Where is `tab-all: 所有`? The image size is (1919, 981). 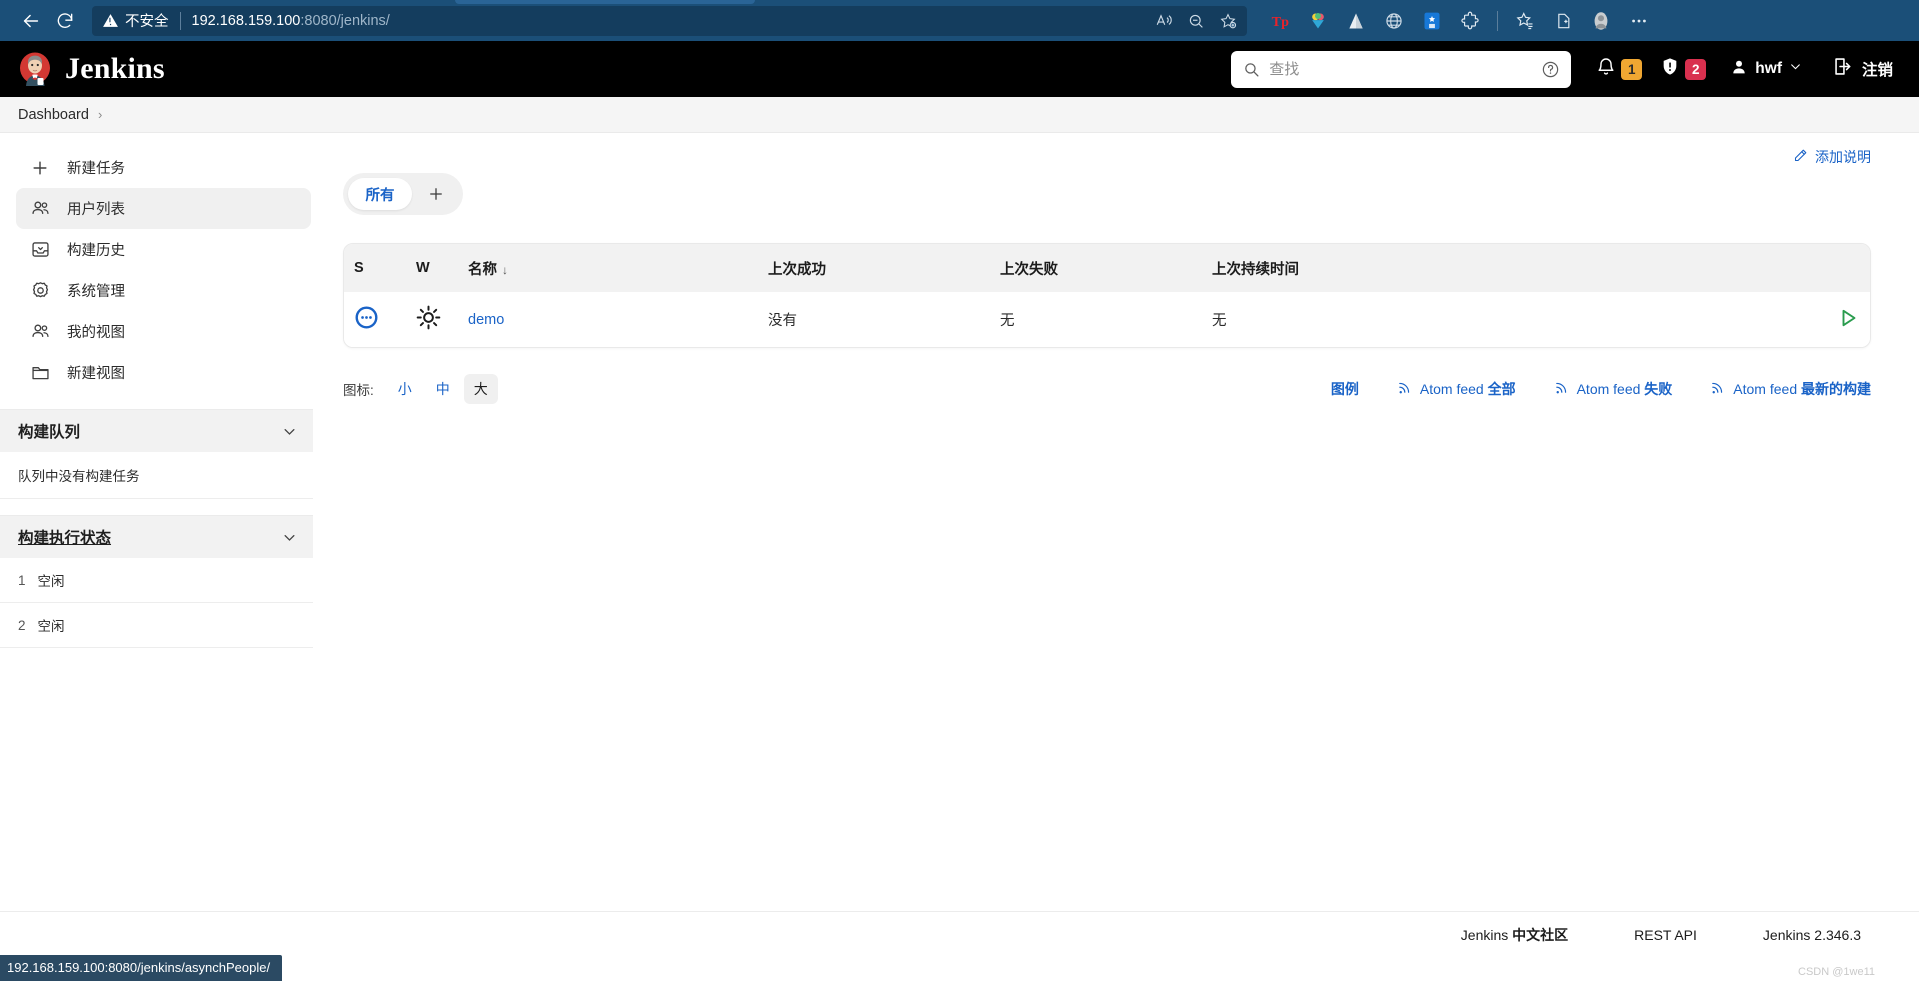
tab-all: 所有 is located at coordinates (380, 194).